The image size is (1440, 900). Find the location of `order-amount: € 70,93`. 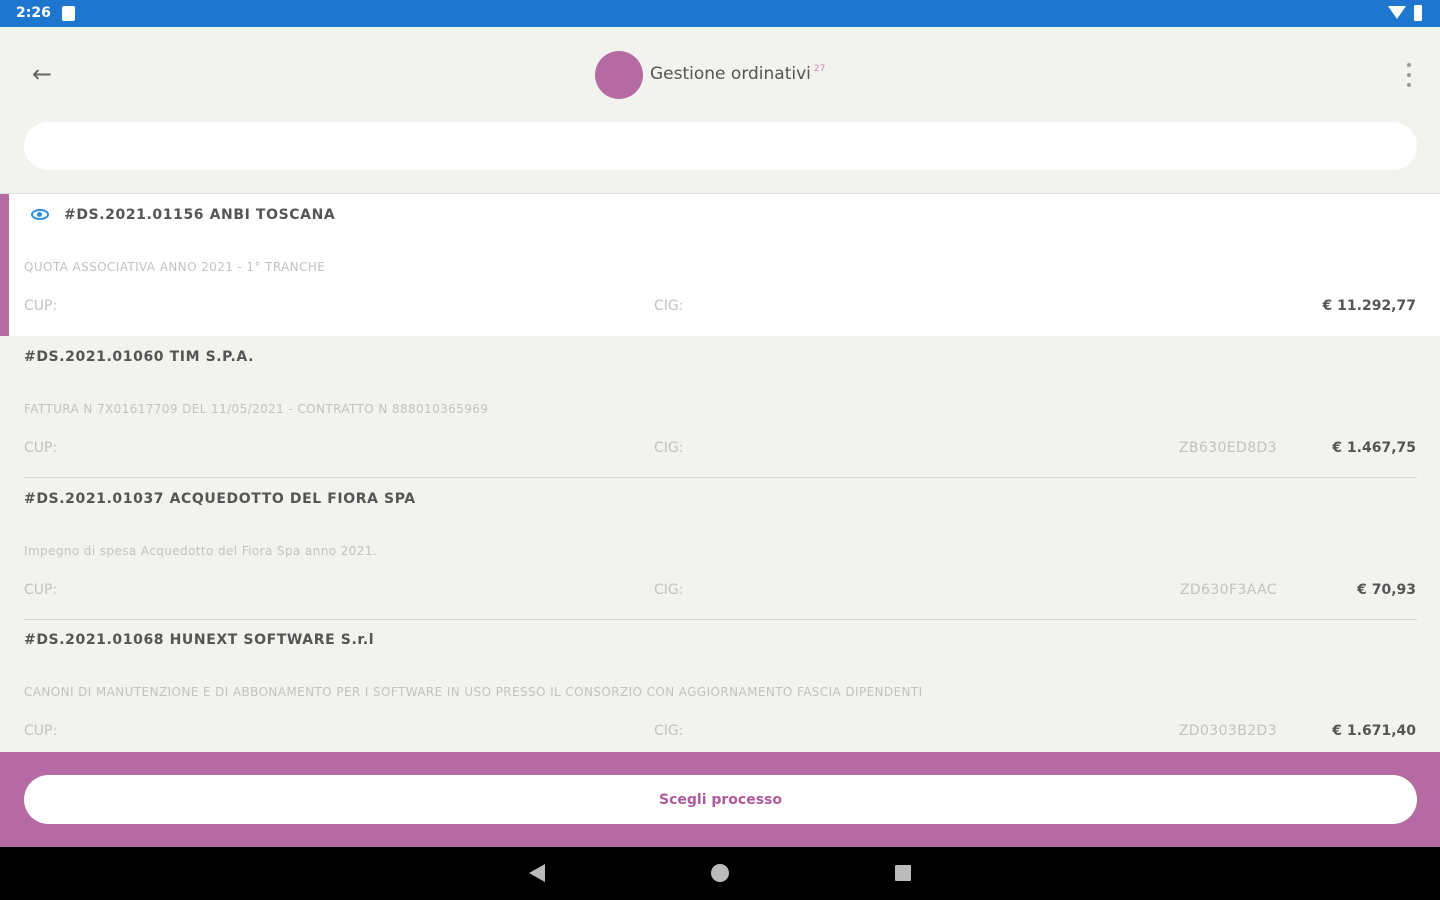

order-amount: € 70,93 is located at coordinates (1386, 590).